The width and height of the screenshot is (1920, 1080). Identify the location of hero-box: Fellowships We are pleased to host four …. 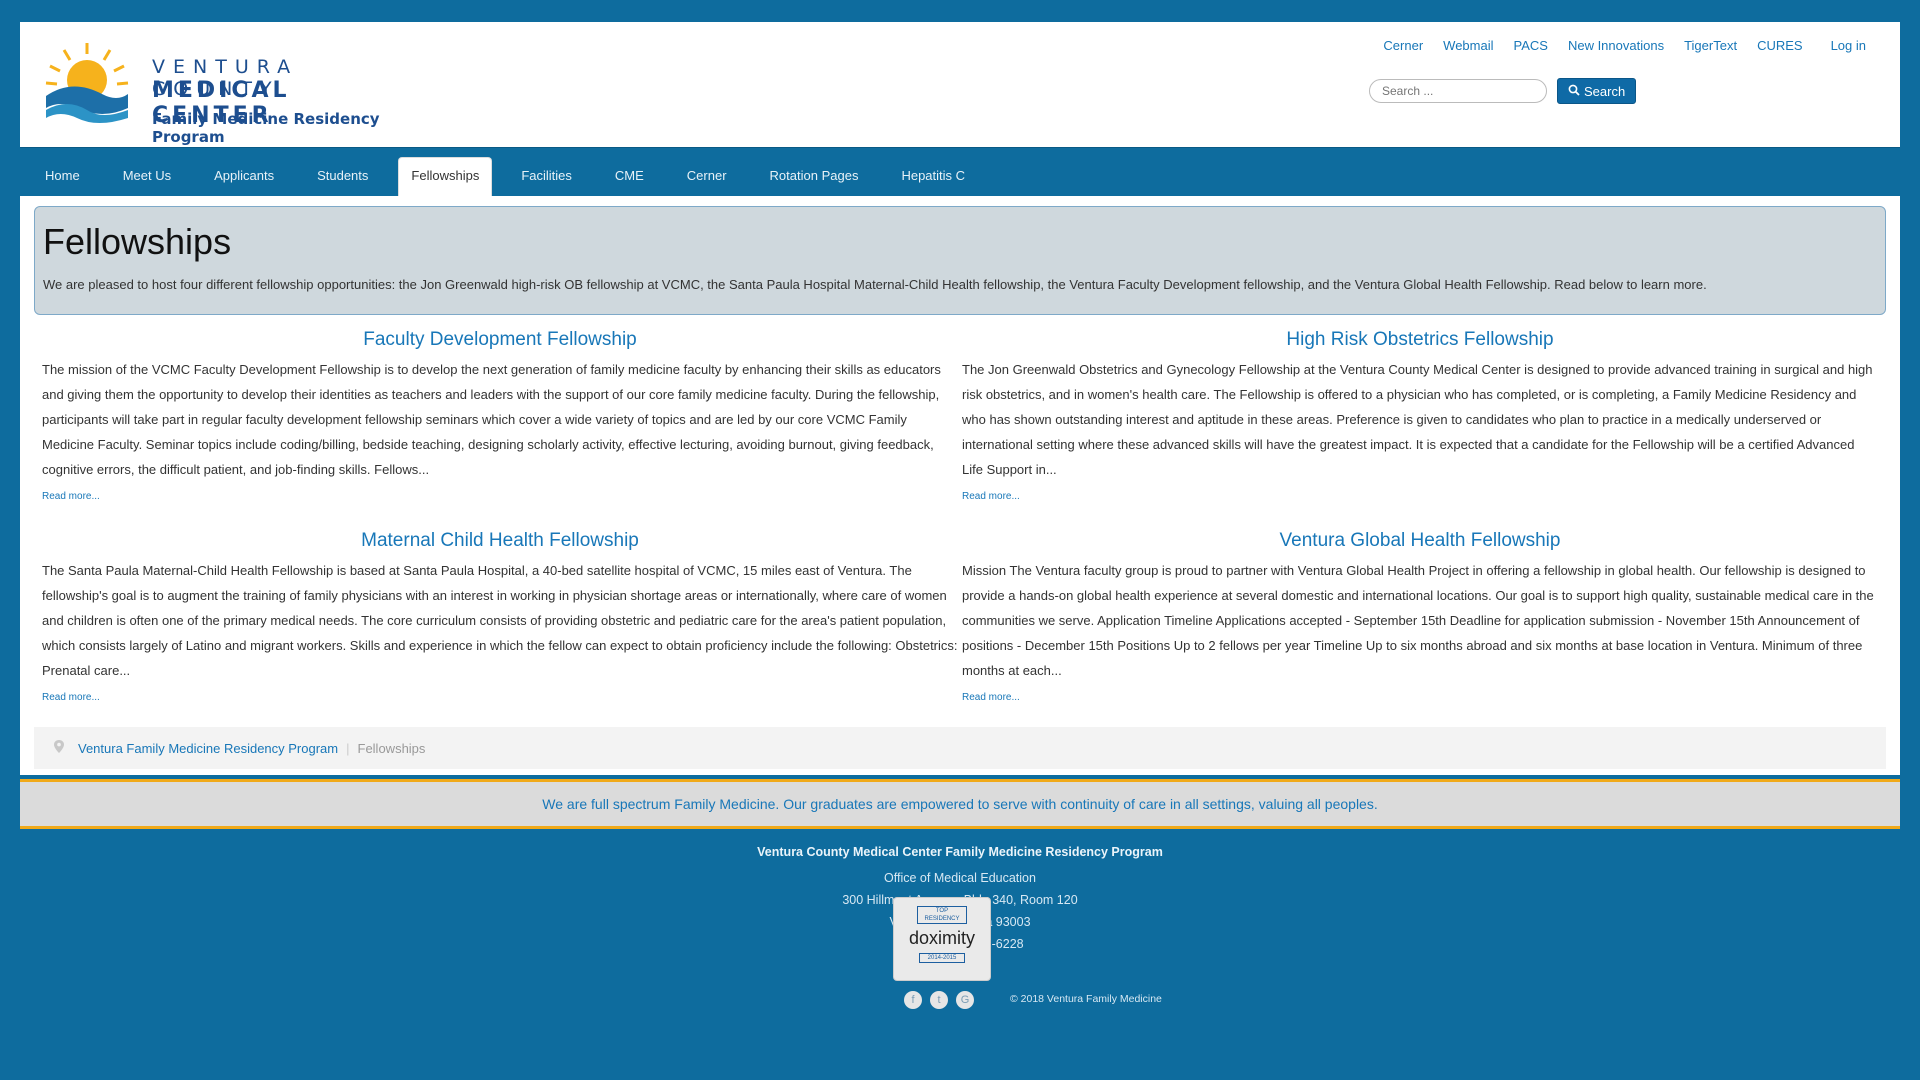
(960, 260).